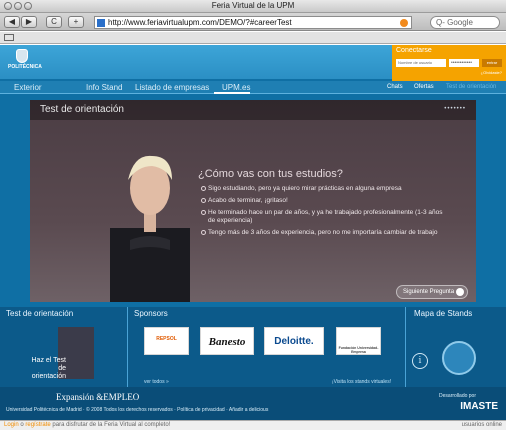 This screenshot has height=430, width=506. I want to click on haz-test-label: Haz el Test de orientación, so click(49, 368).